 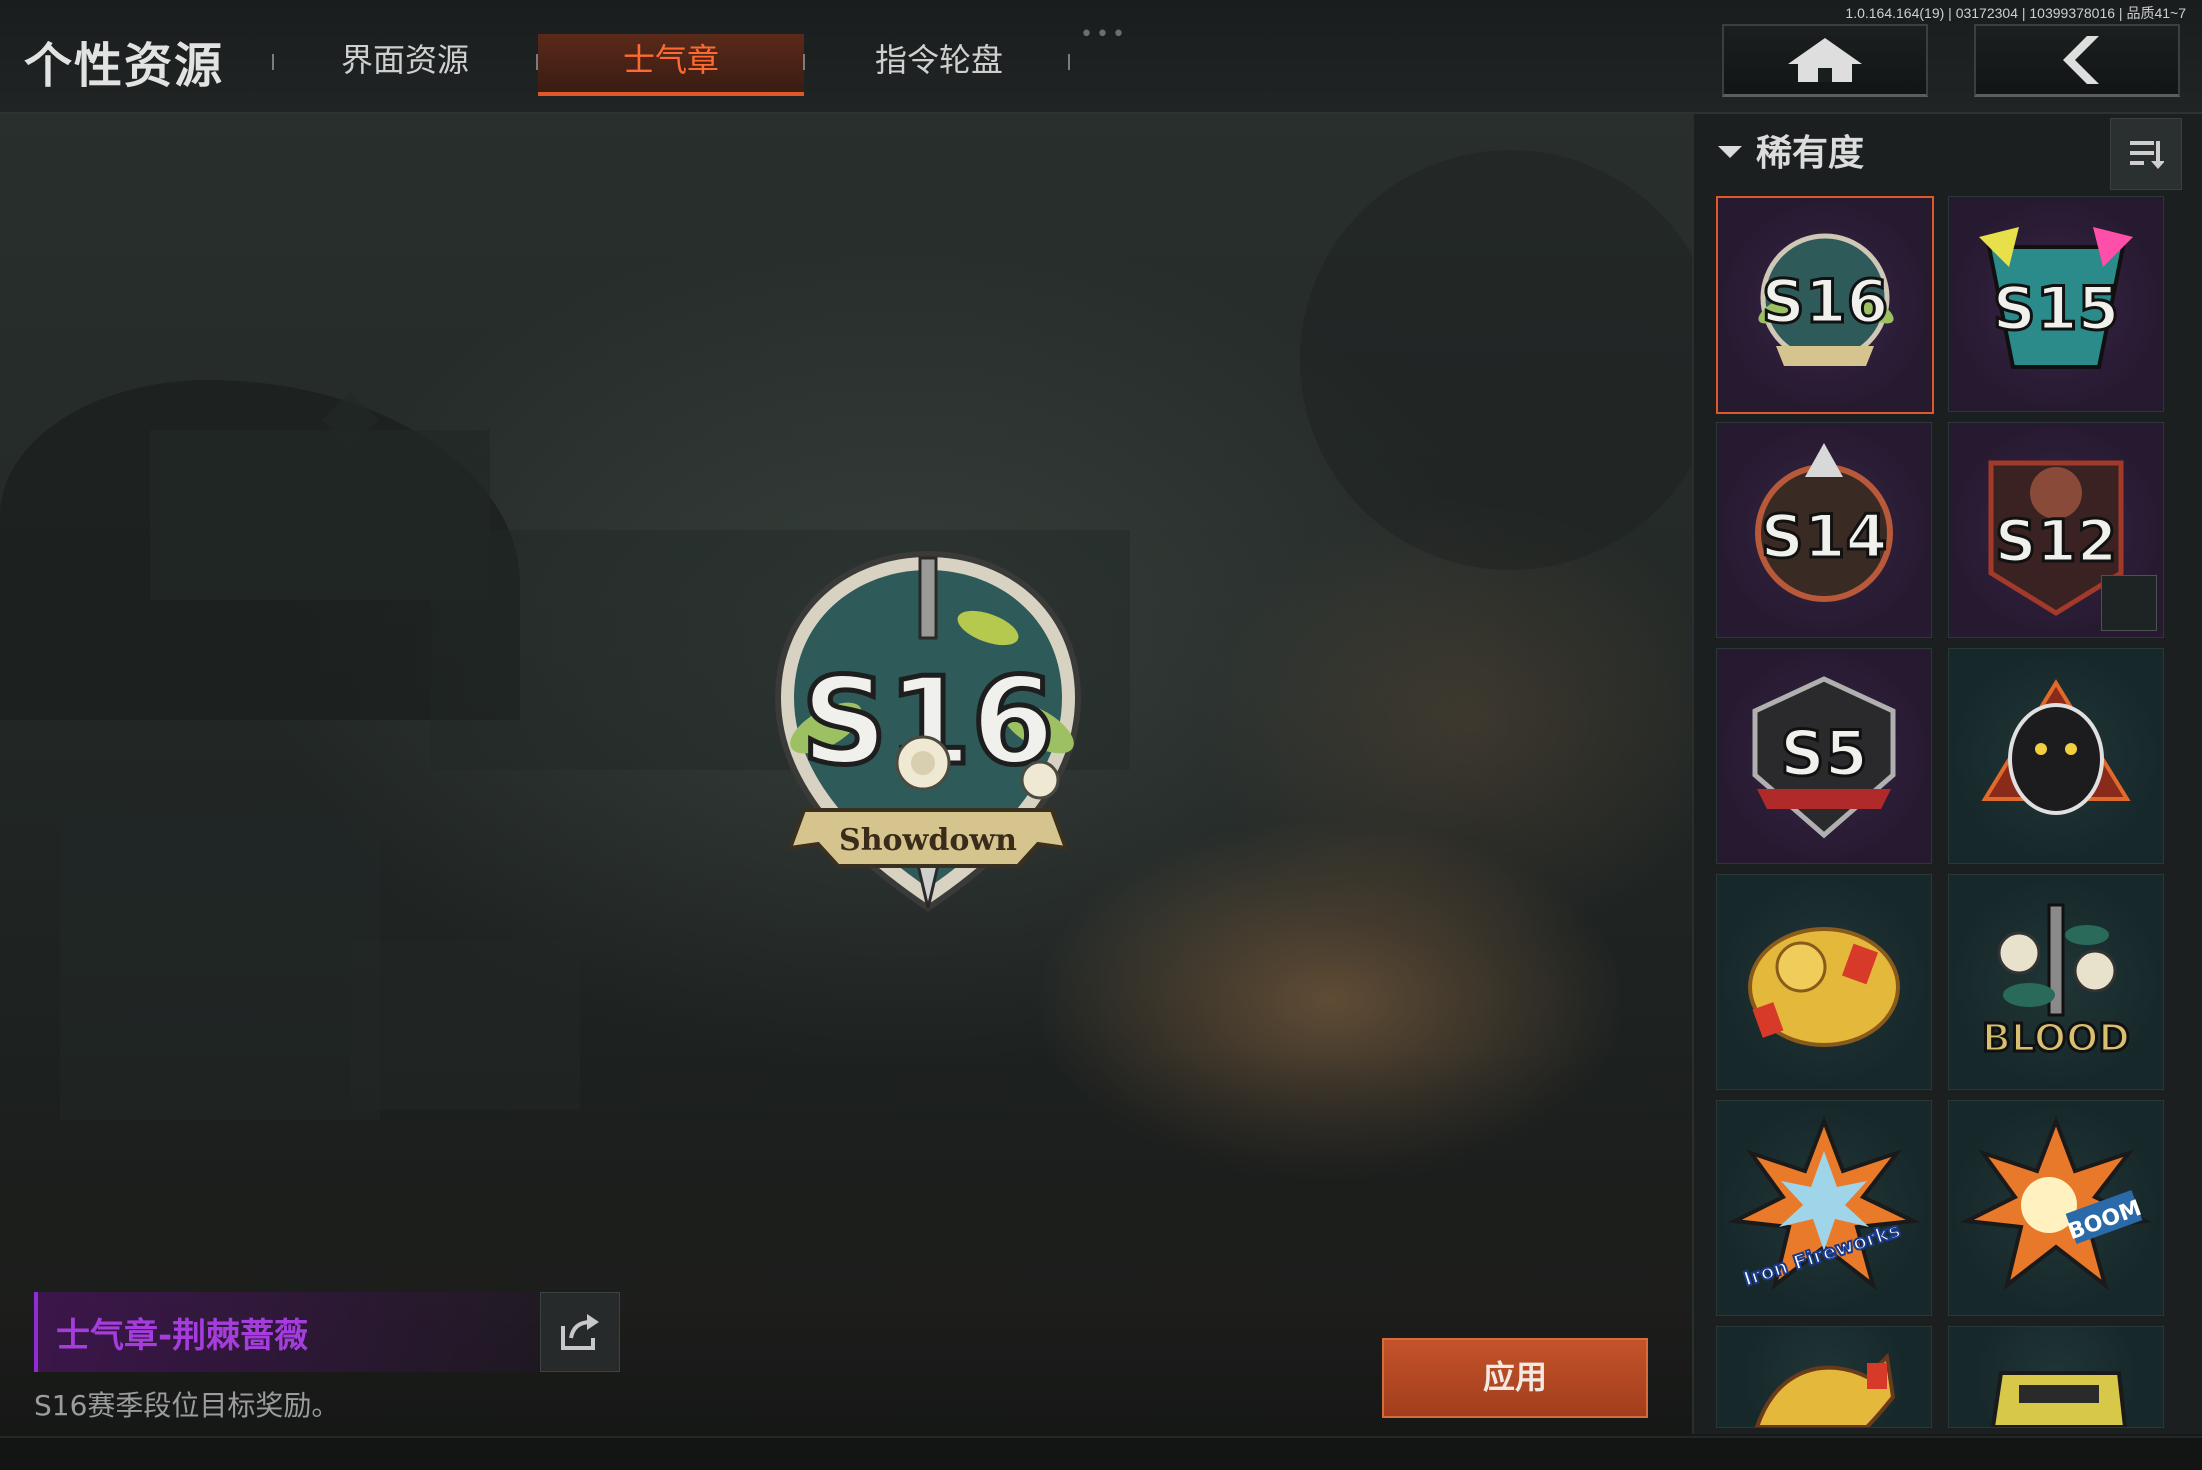 What do you see at coordinates (182, 1336) in the screenshot?
I see `item-name: 士气章-荆棘蔷薇` at bounding box center [182, 1336].